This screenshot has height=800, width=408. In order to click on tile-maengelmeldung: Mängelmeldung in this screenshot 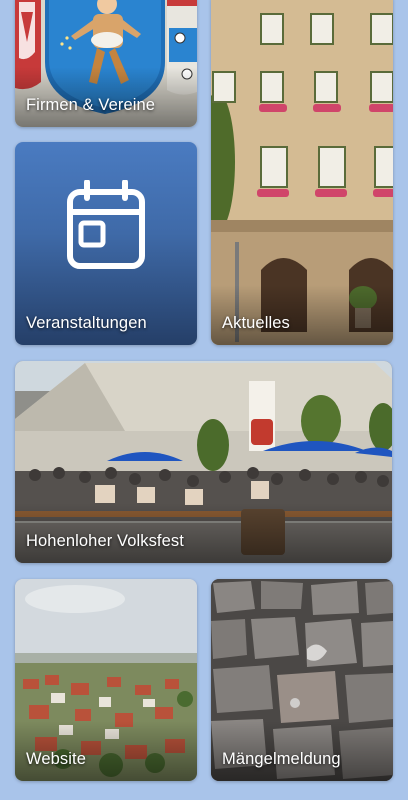, I will do `click(302, 680)`.